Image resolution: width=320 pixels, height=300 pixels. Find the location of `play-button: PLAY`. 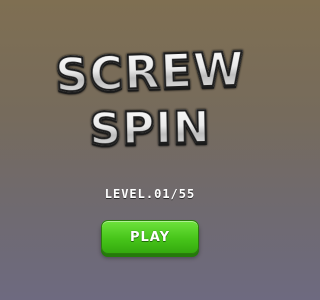

play-button: PLAY is located at coordinates (150, 237).